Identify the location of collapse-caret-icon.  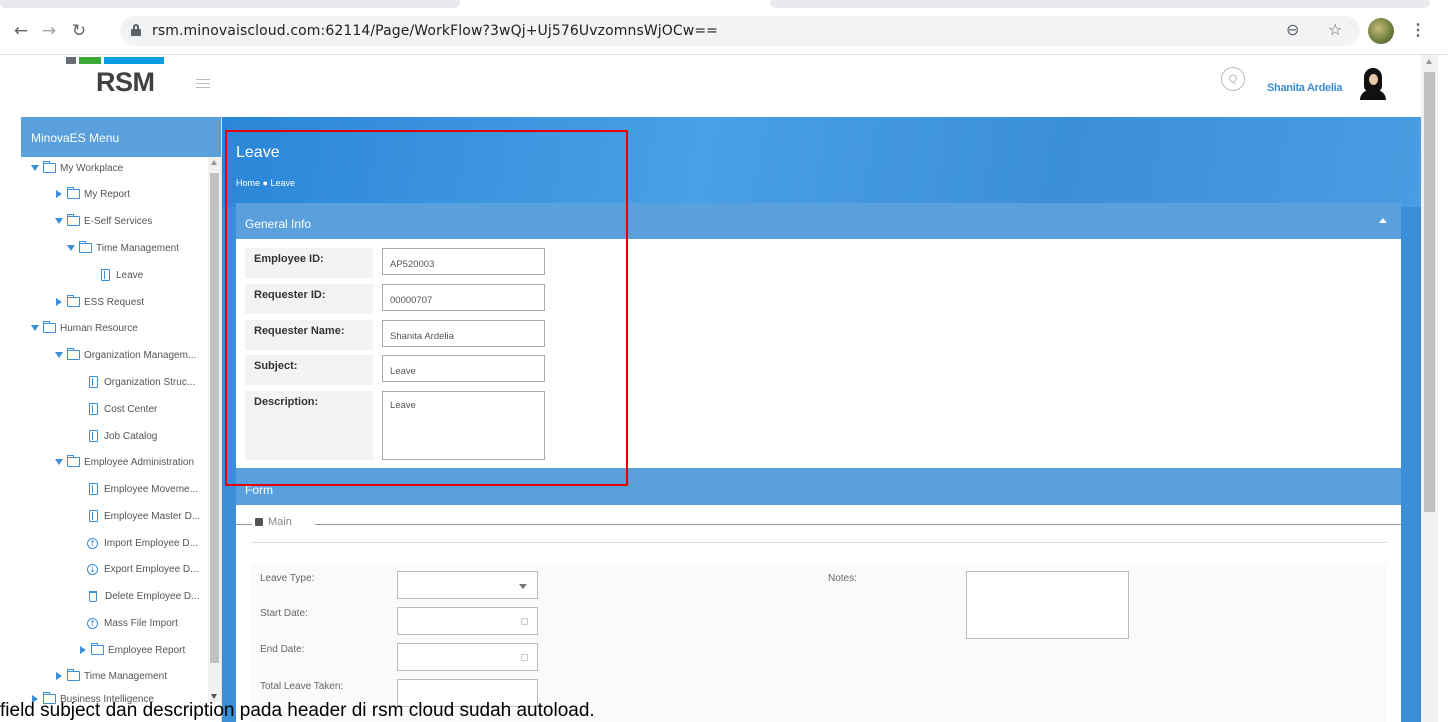
(1383, 220).